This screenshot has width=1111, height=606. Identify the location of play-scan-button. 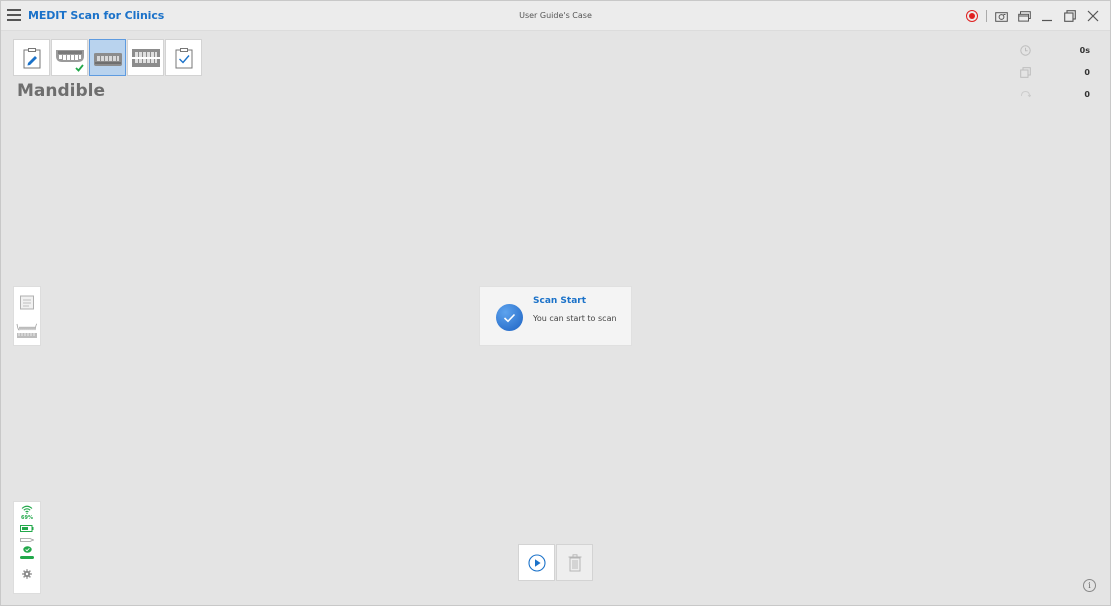
(536, 562).